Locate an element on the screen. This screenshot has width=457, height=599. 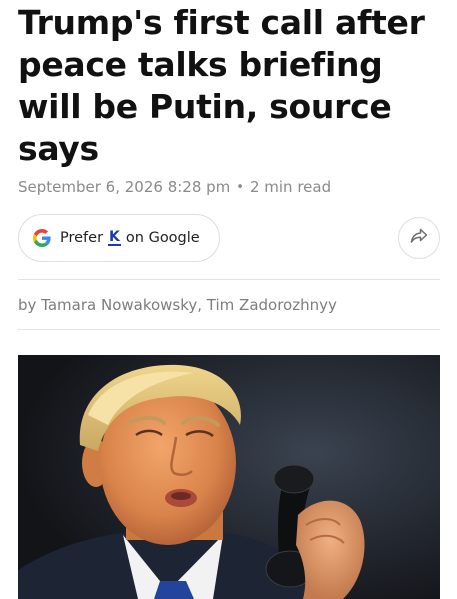
prefer-suffix: on Google is located at coordinates (162, 238).